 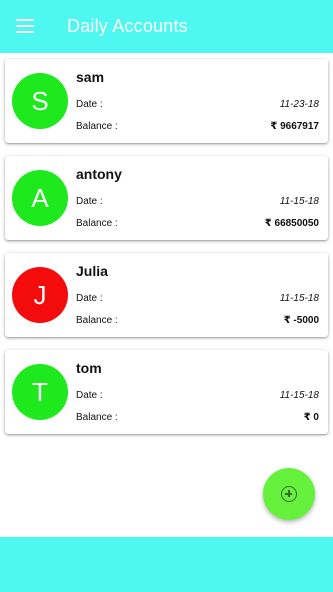 I want to click on account-name: antony, so click(x=99, y=174).